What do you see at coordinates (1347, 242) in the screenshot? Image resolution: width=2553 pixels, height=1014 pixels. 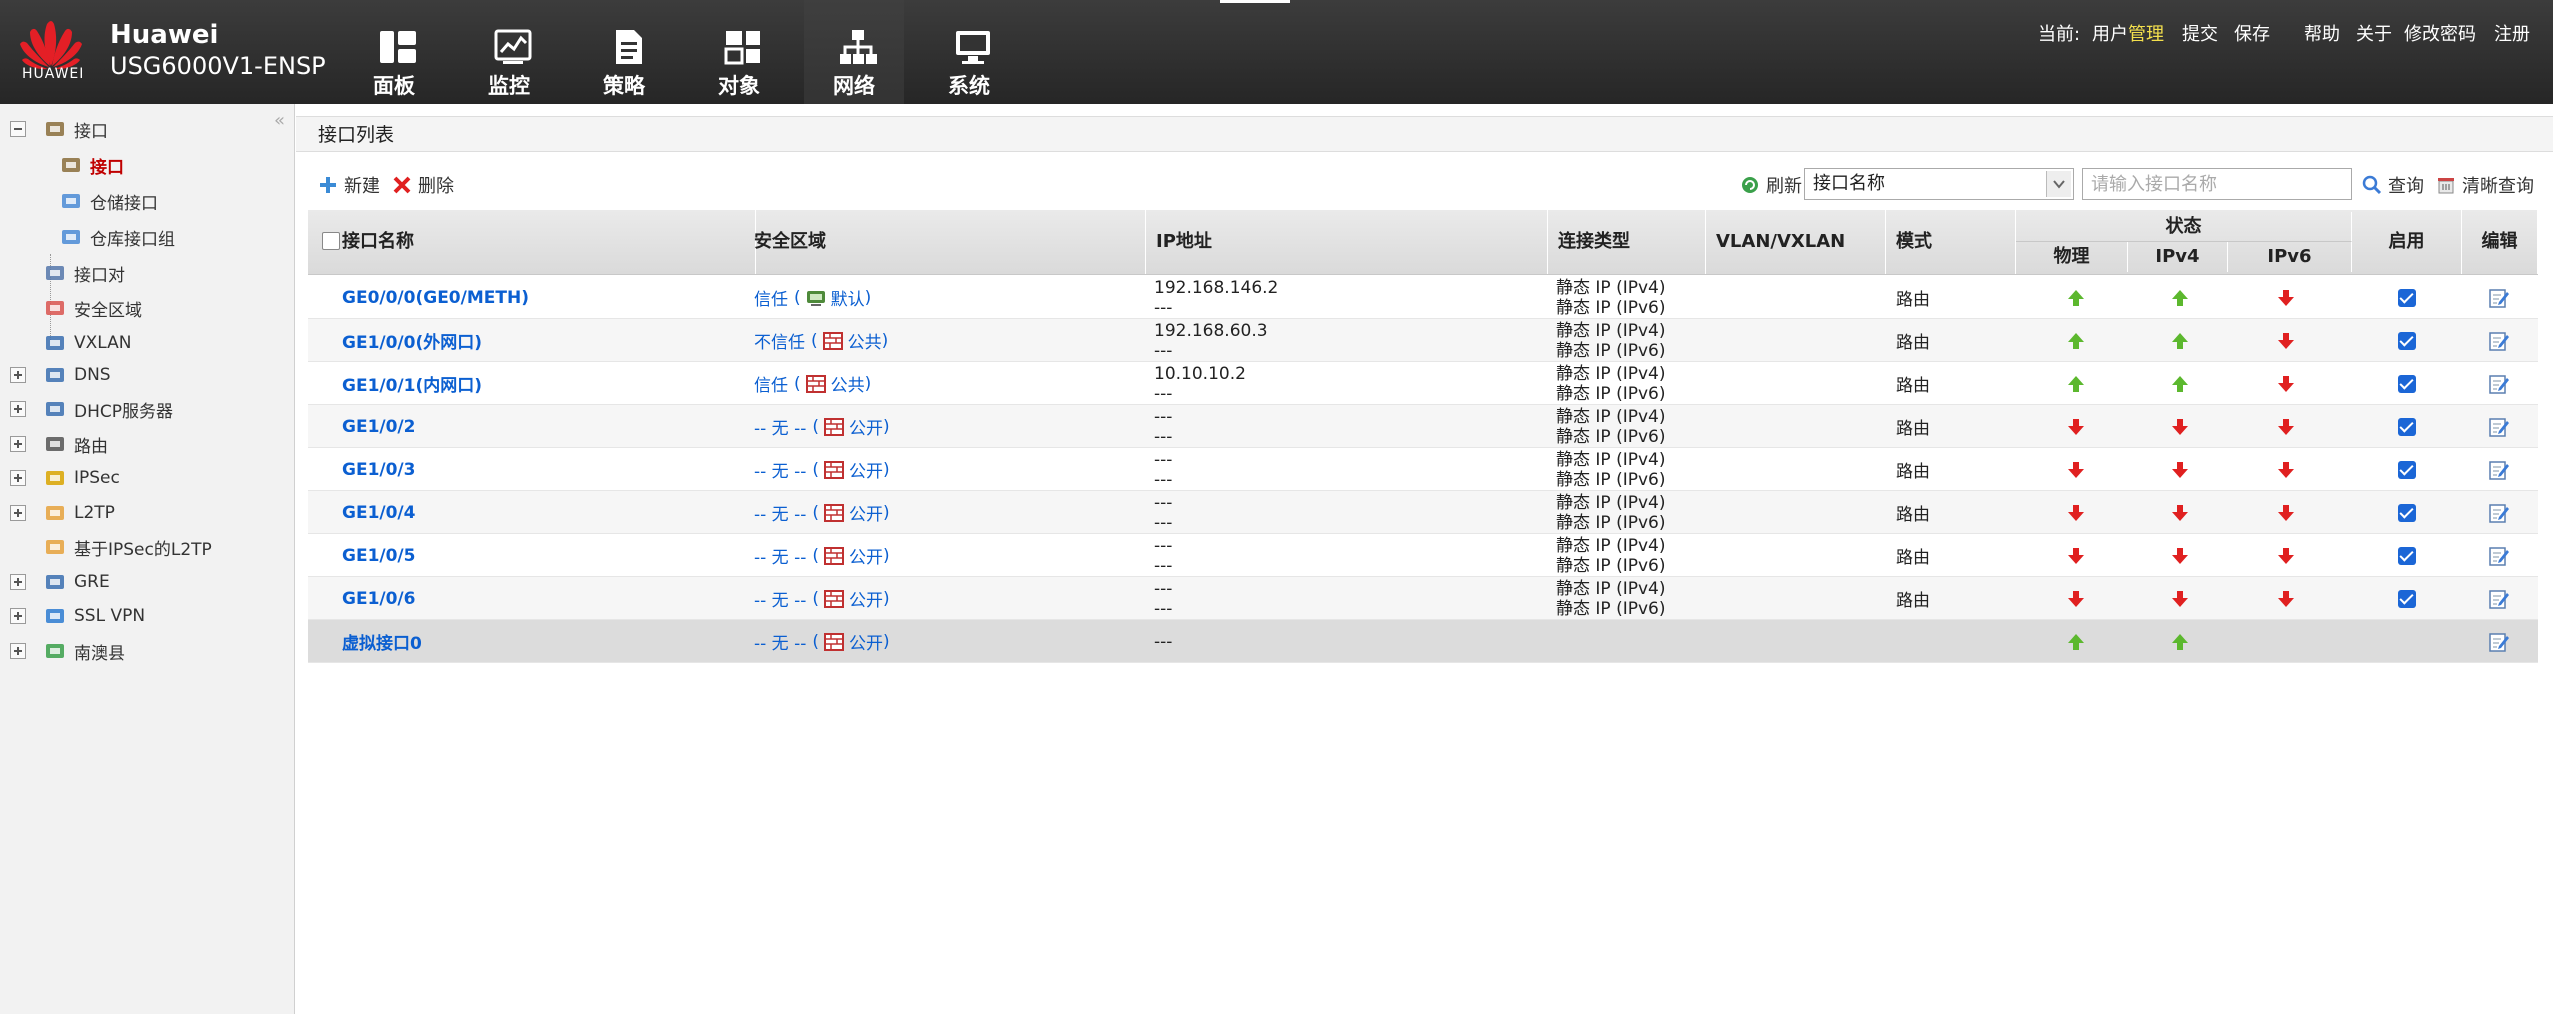 I see `col-ip: IP地址` at bounding box center [1347, 242].